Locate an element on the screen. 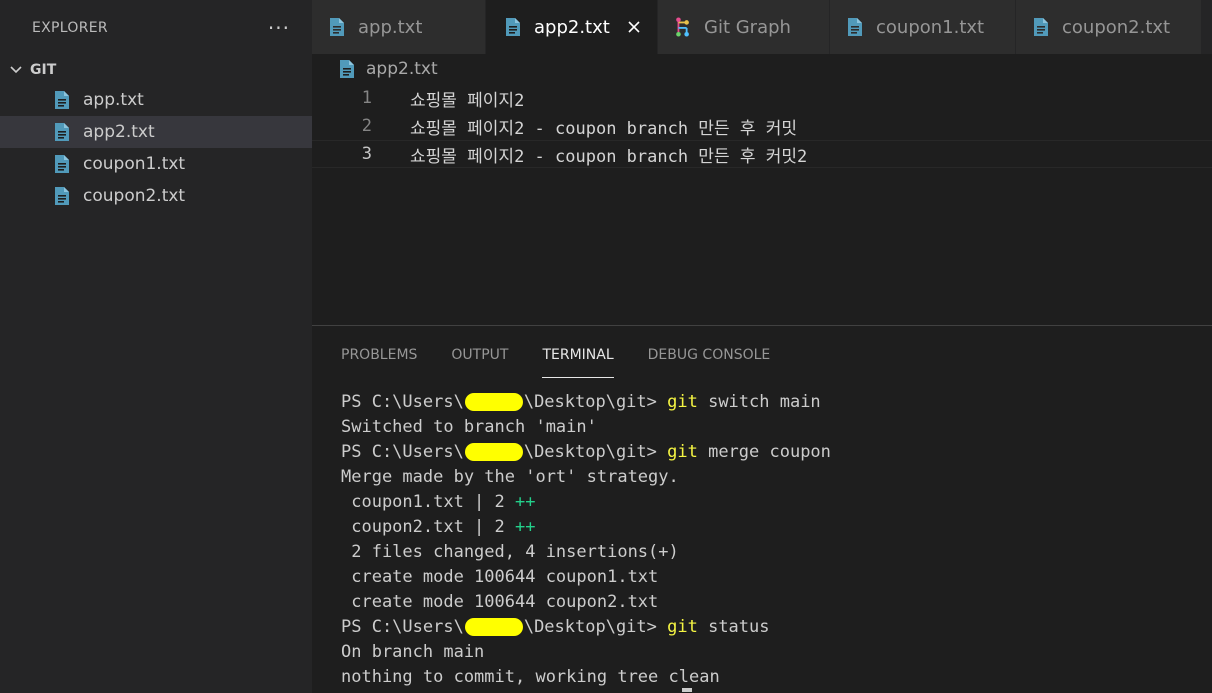  breadcrumb: app2.txt is located at coordinates (762, 69).